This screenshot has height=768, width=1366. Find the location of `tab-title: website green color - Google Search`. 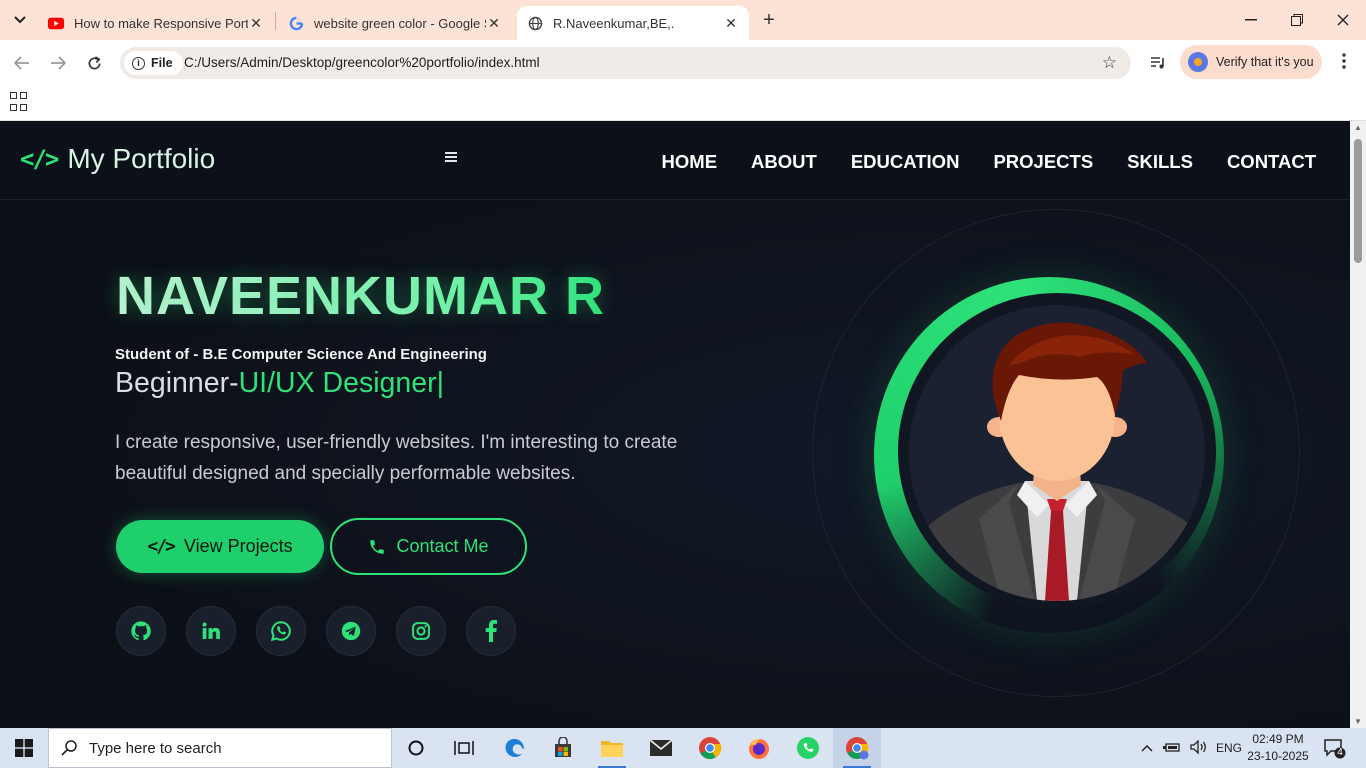

tab-title: website green color - Google Search is located at coordinates (400, 23).